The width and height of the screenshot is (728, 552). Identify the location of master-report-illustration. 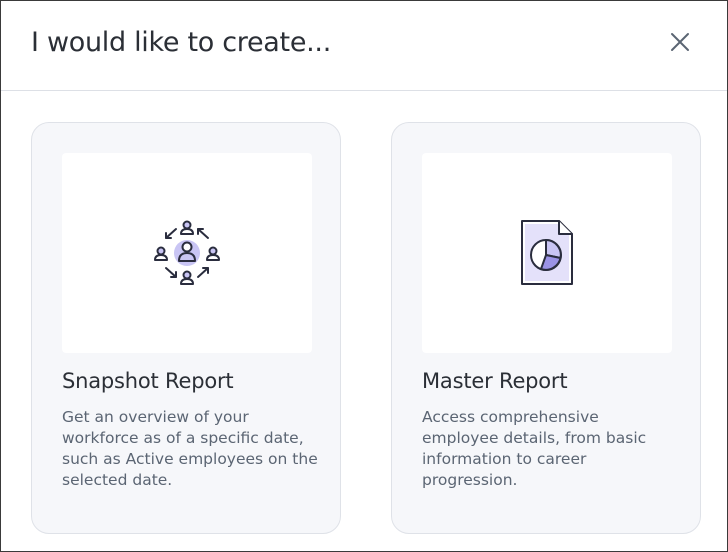
(547, 253).